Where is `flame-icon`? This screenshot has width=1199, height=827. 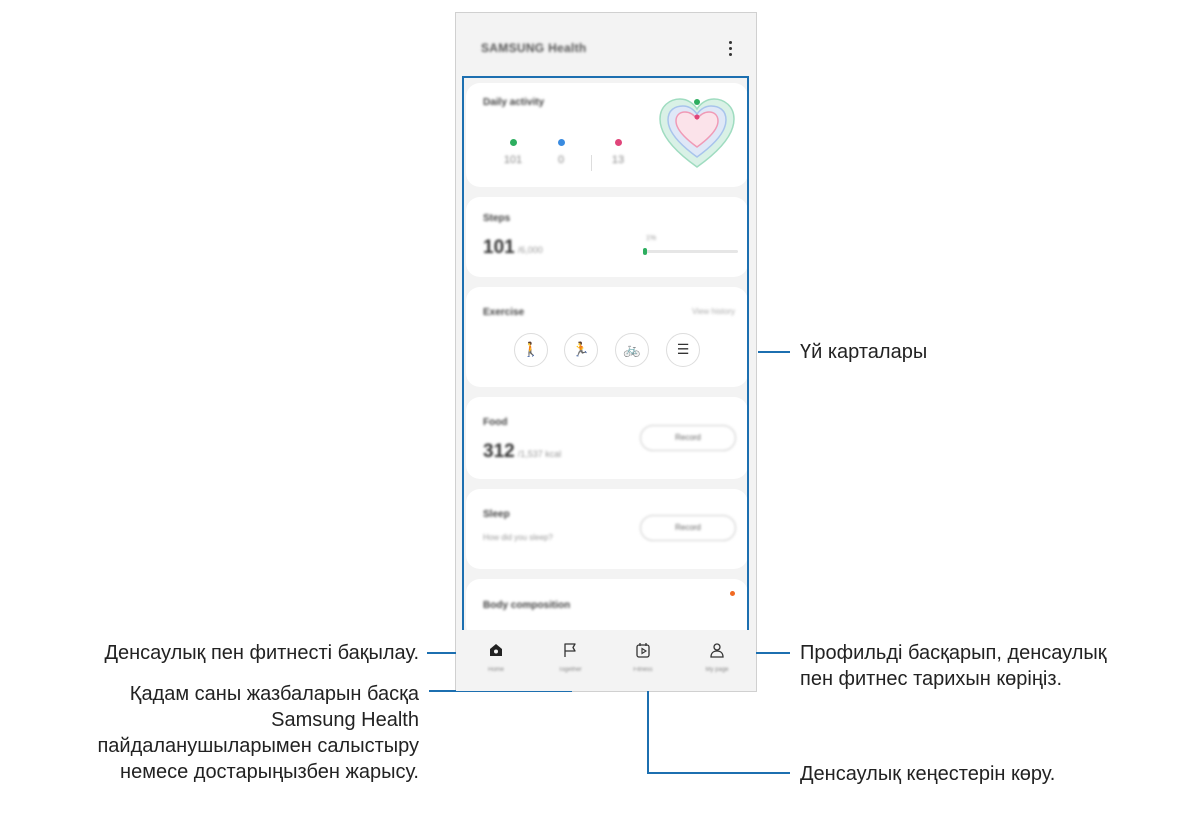 flame-icon is located at coordinates (618, 142).